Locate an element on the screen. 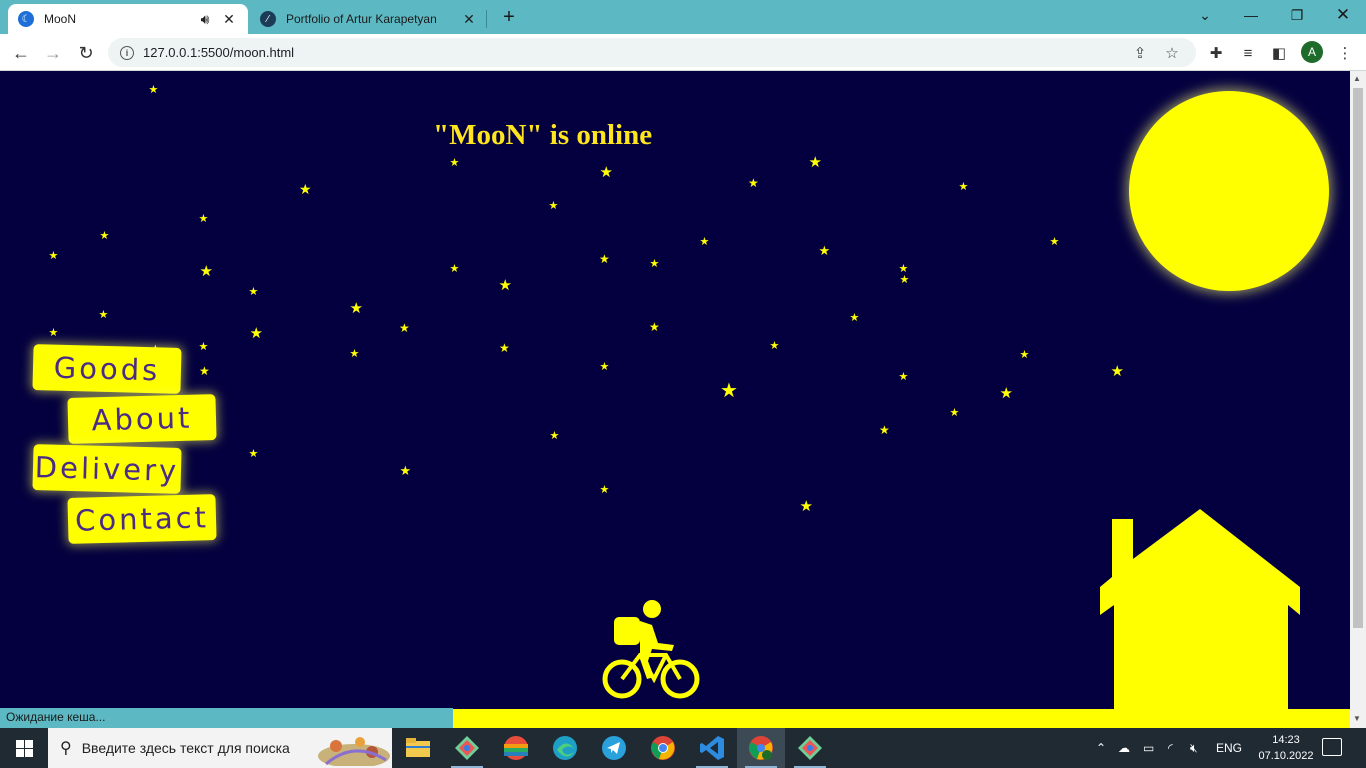 Image resolution: width=1366 pixels, height=768 pixels. wifi-icon: ◜ is located at coordinates (1170, 748).